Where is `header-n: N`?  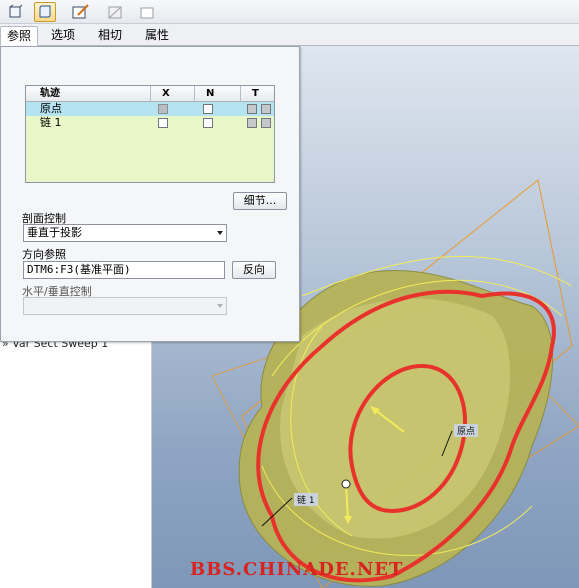
header-n: N is located at coordinates (210, 93).